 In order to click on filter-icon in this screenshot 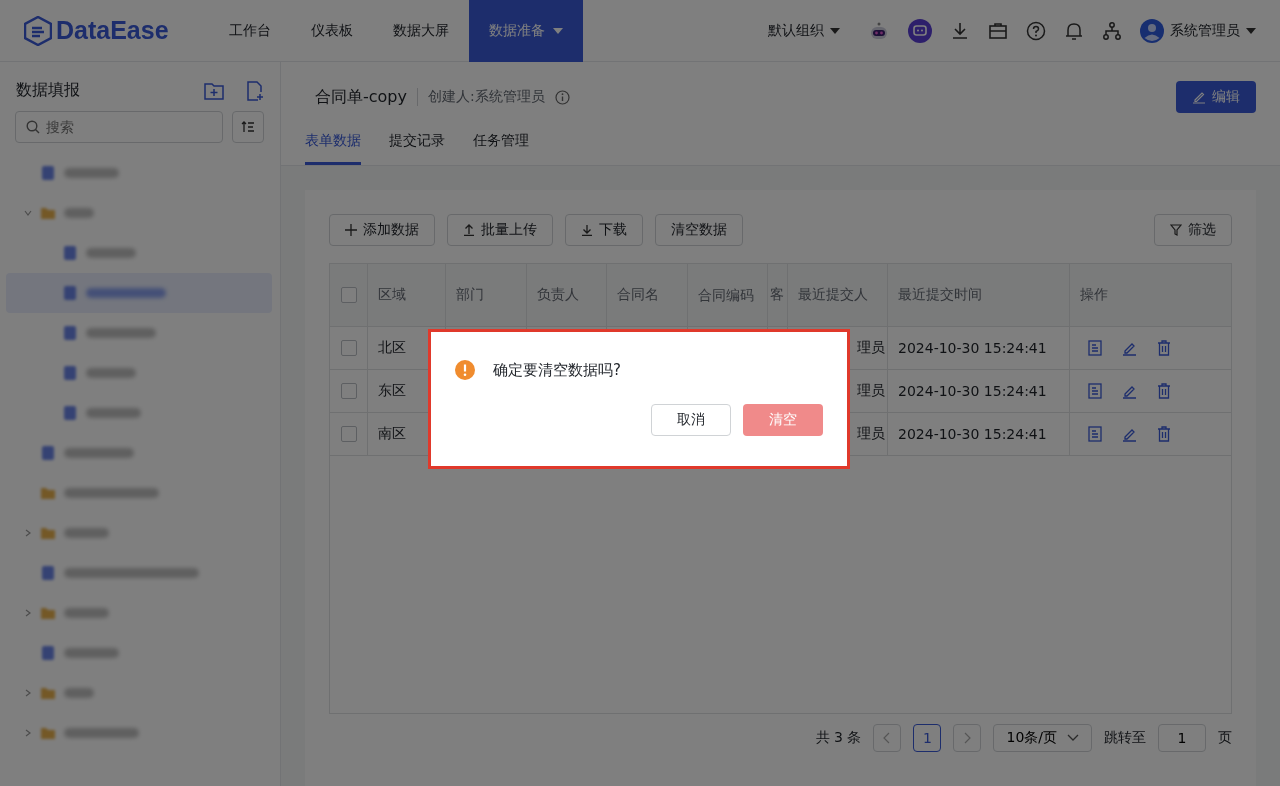, I will do `click(1176, 230)`.